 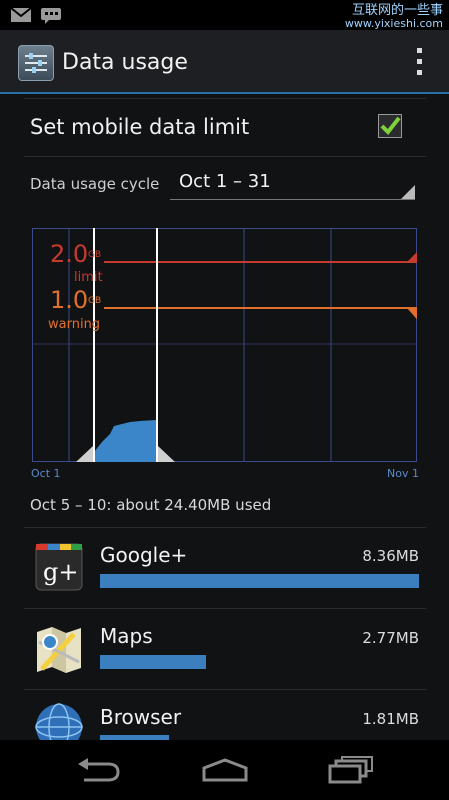 What do you see at coordinates (351, 770) in the screenshot?
I see `recent-apps-icon` at bounding box center [351, 770].